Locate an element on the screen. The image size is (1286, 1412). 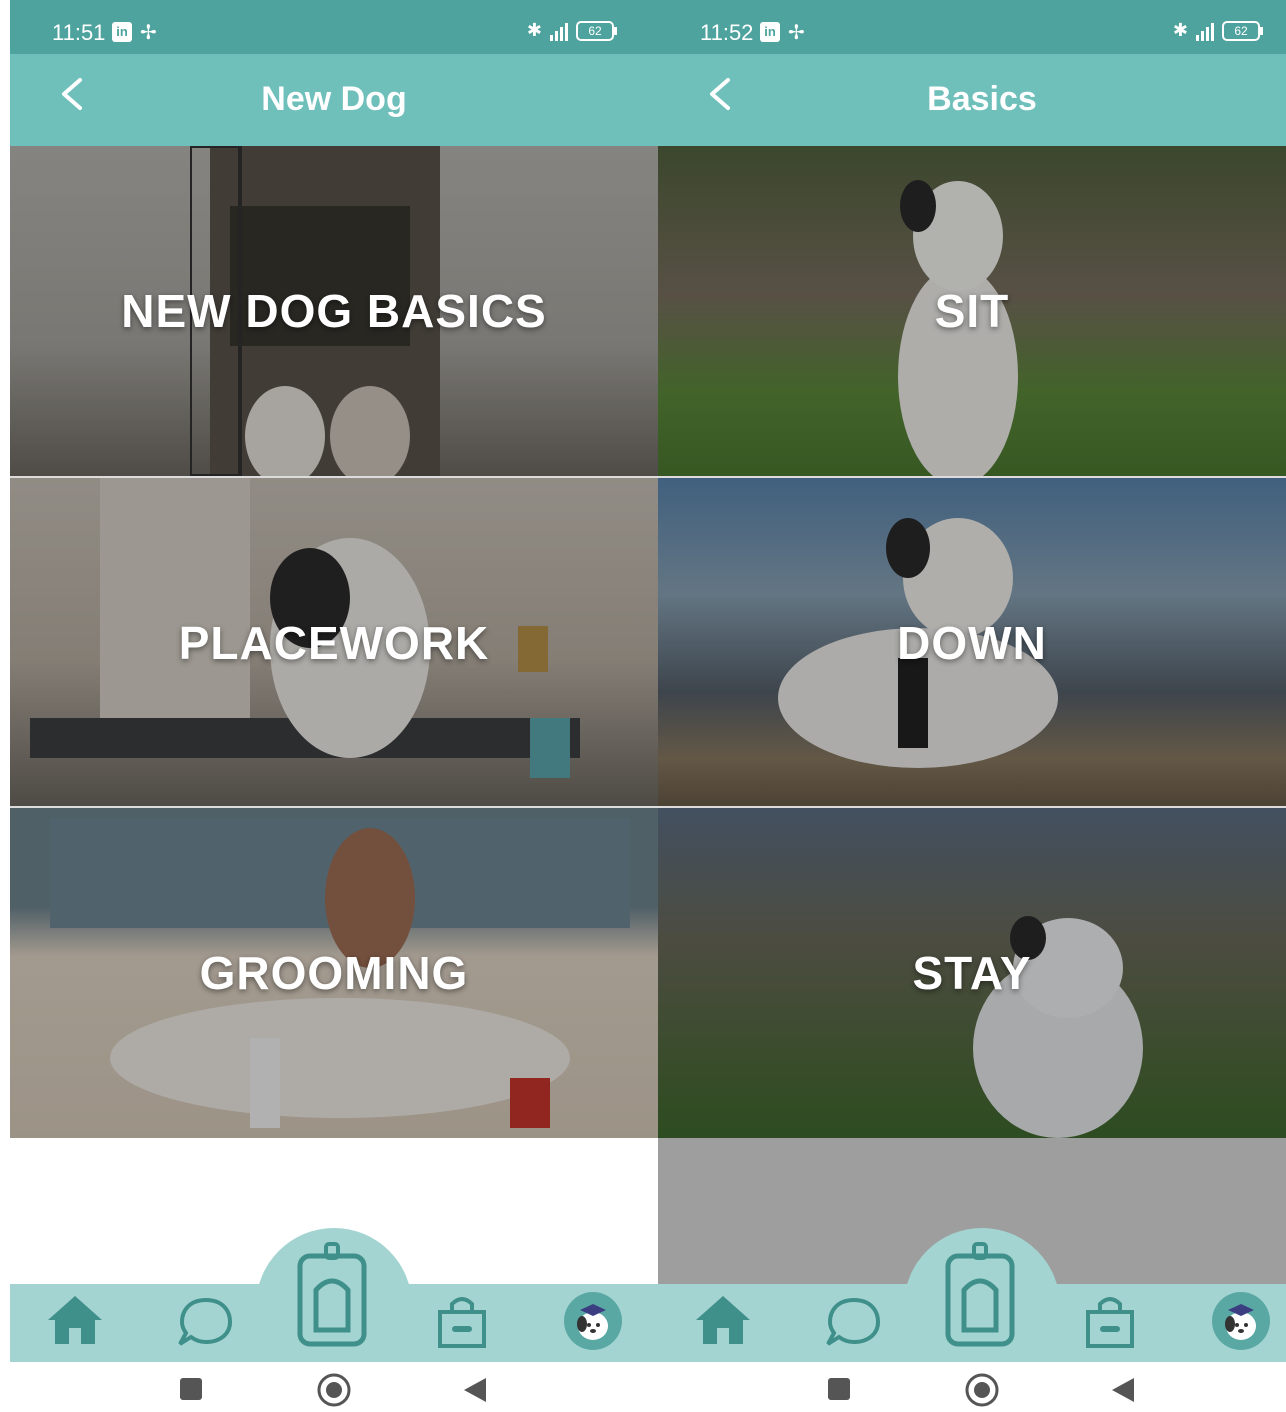
tile-sit: SIT is located at coordinates (972, 311).